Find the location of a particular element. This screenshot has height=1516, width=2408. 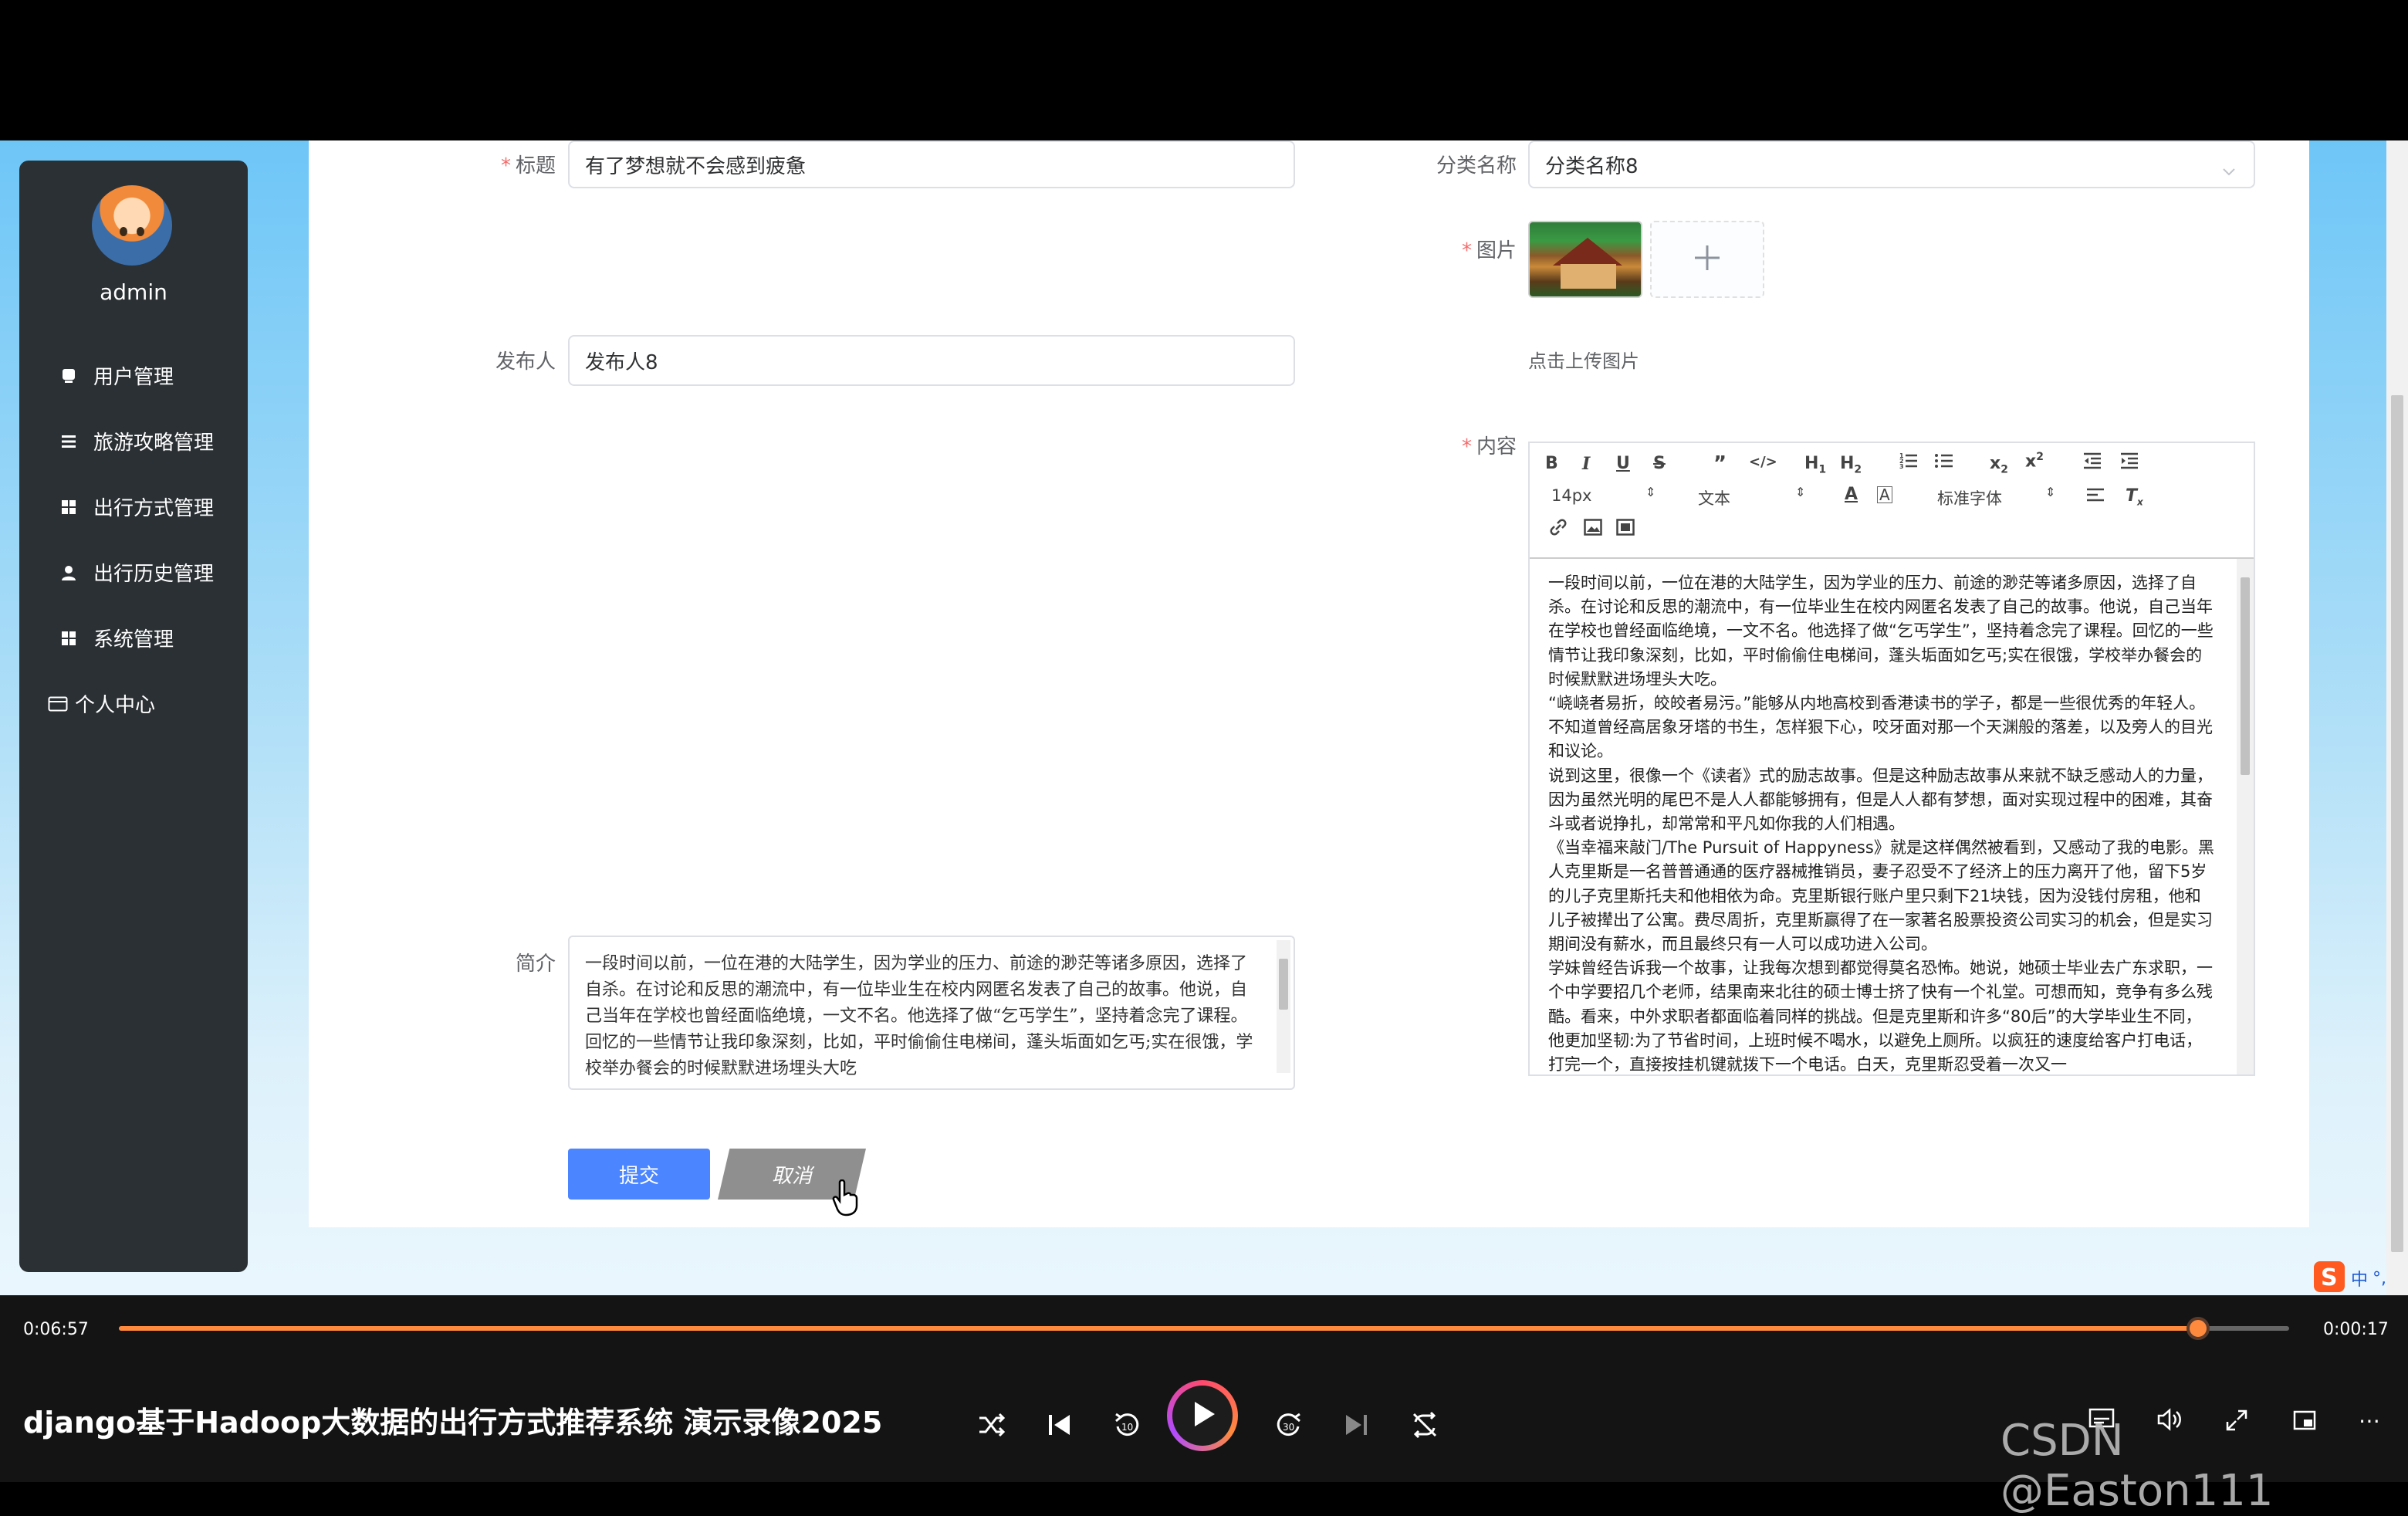

svg-text: 3 is located at coordinates (1902, 466).